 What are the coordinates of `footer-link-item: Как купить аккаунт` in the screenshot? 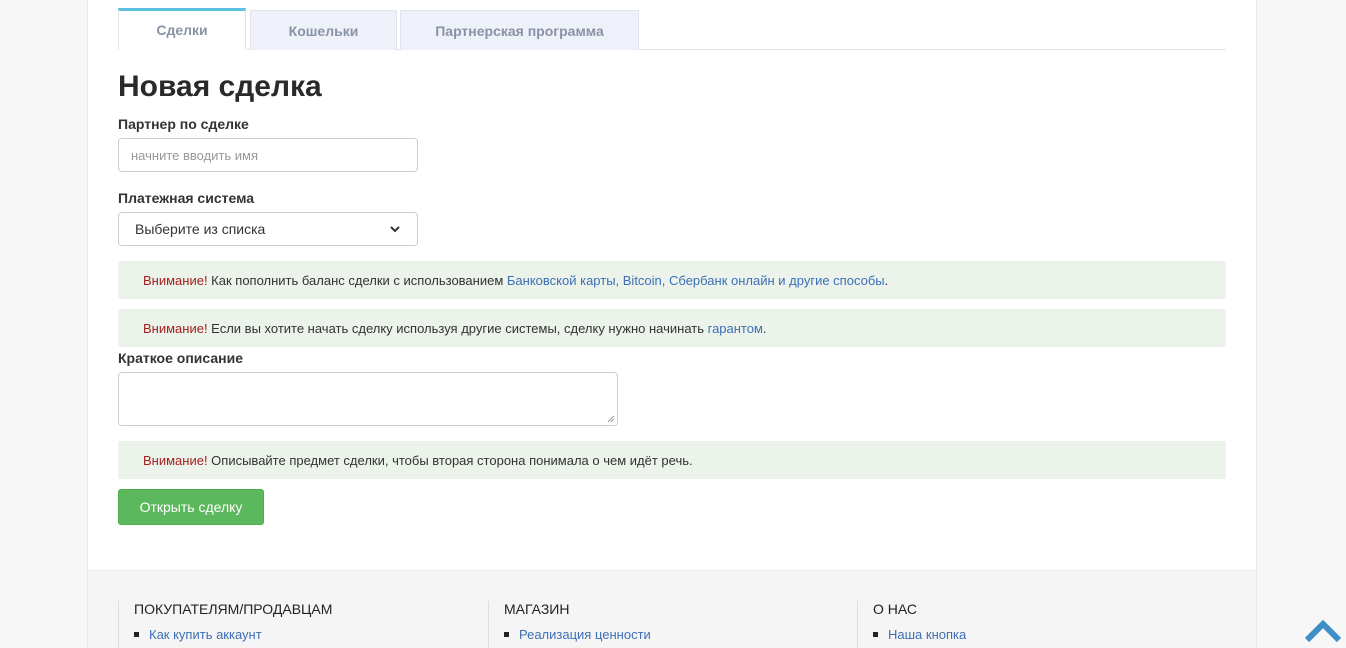 It's located at (233, 634).